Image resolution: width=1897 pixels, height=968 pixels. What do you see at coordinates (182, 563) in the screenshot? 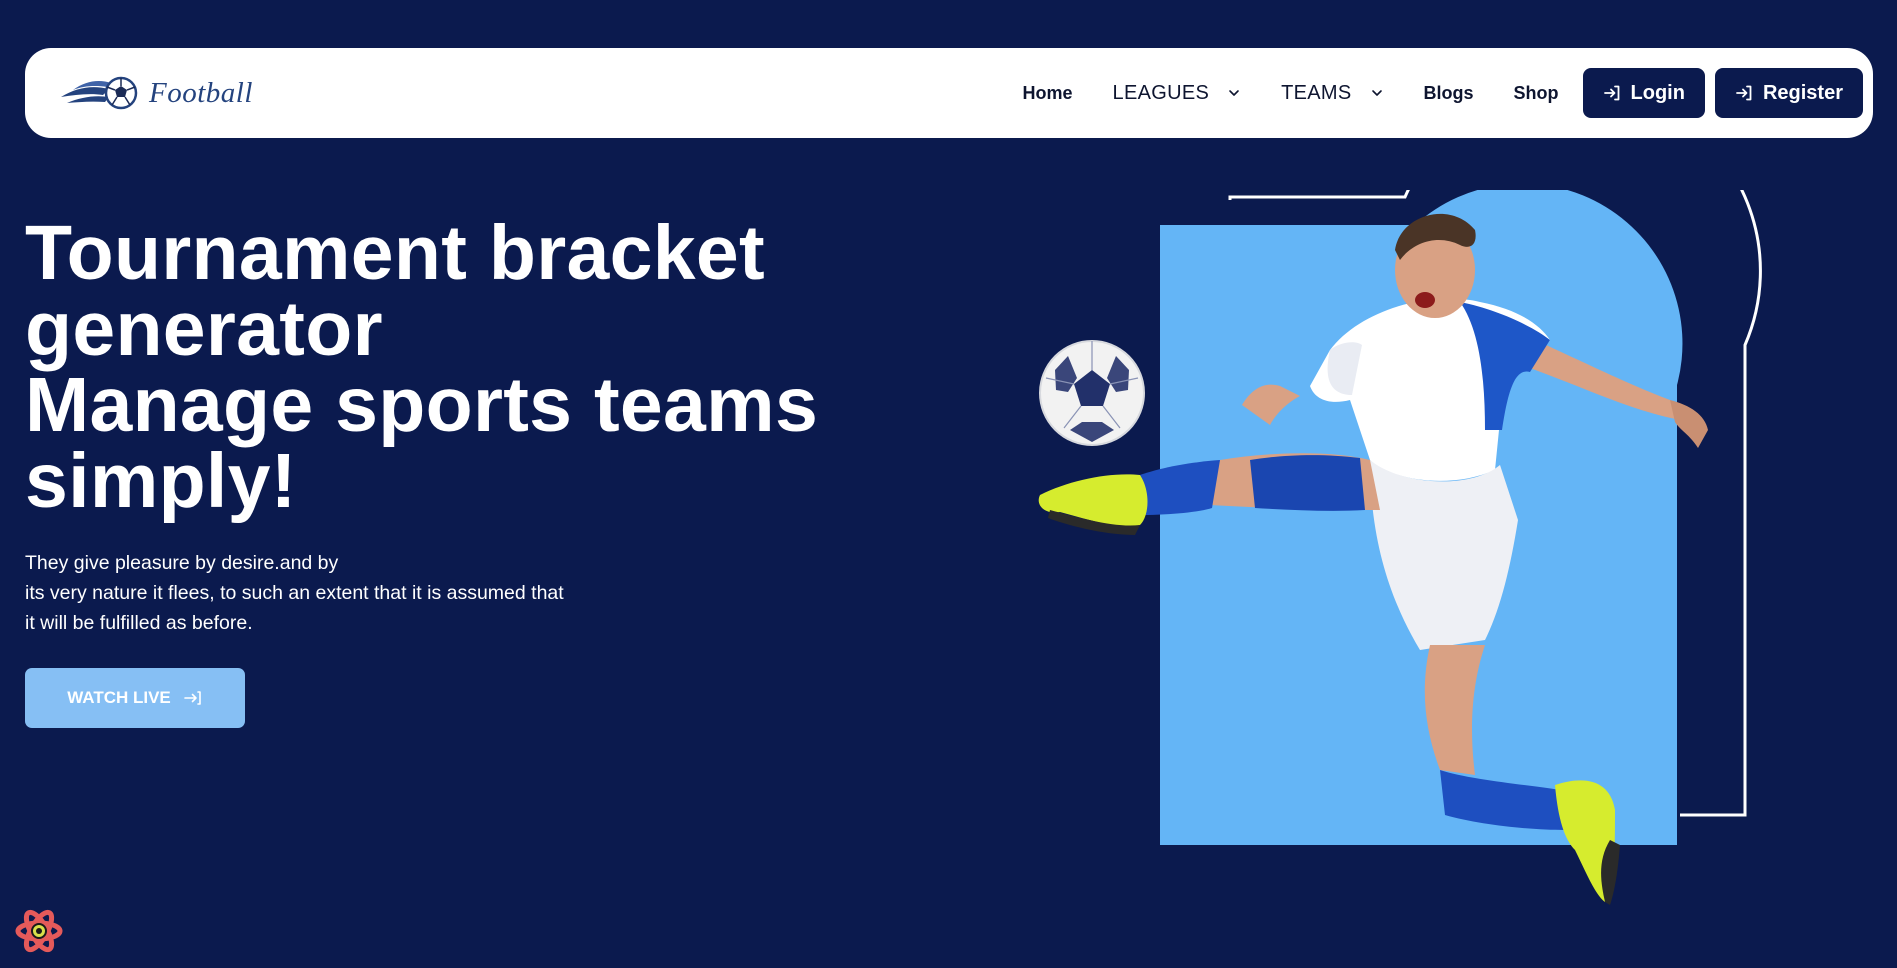
I see `hero-desc-line: They give pleasure by desire.and by` at bounding box center [182, 563].